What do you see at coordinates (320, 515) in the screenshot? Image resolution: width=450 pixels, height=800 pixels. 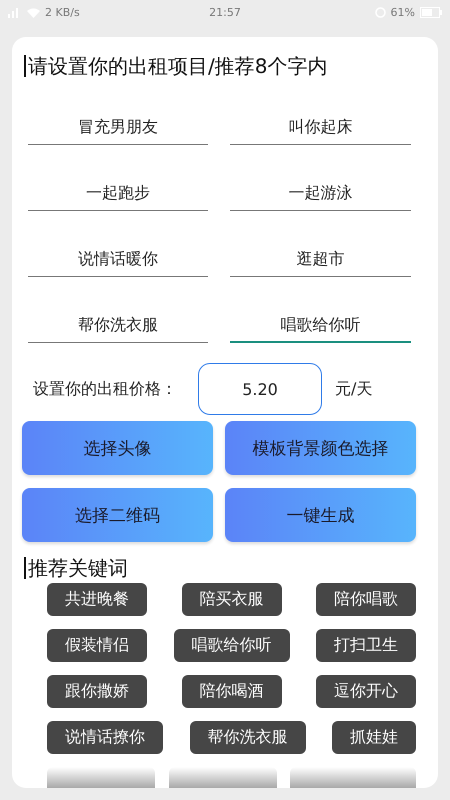 I see `action-button: 一键生成` at bounding box center [320, 515].